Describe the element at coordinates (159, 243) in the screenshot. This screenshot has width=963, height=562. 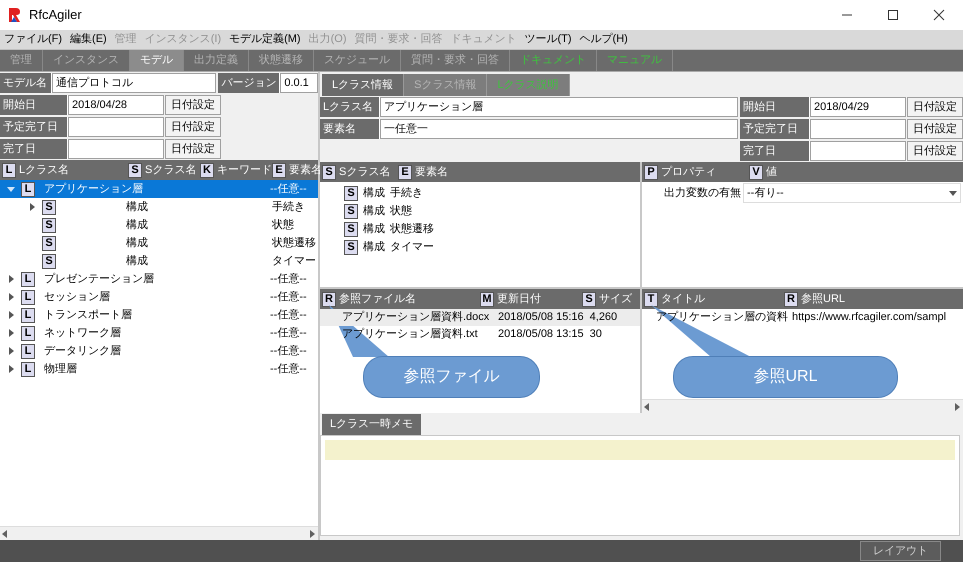
I see `tree-row: S 構成 状態遷移` at that location.